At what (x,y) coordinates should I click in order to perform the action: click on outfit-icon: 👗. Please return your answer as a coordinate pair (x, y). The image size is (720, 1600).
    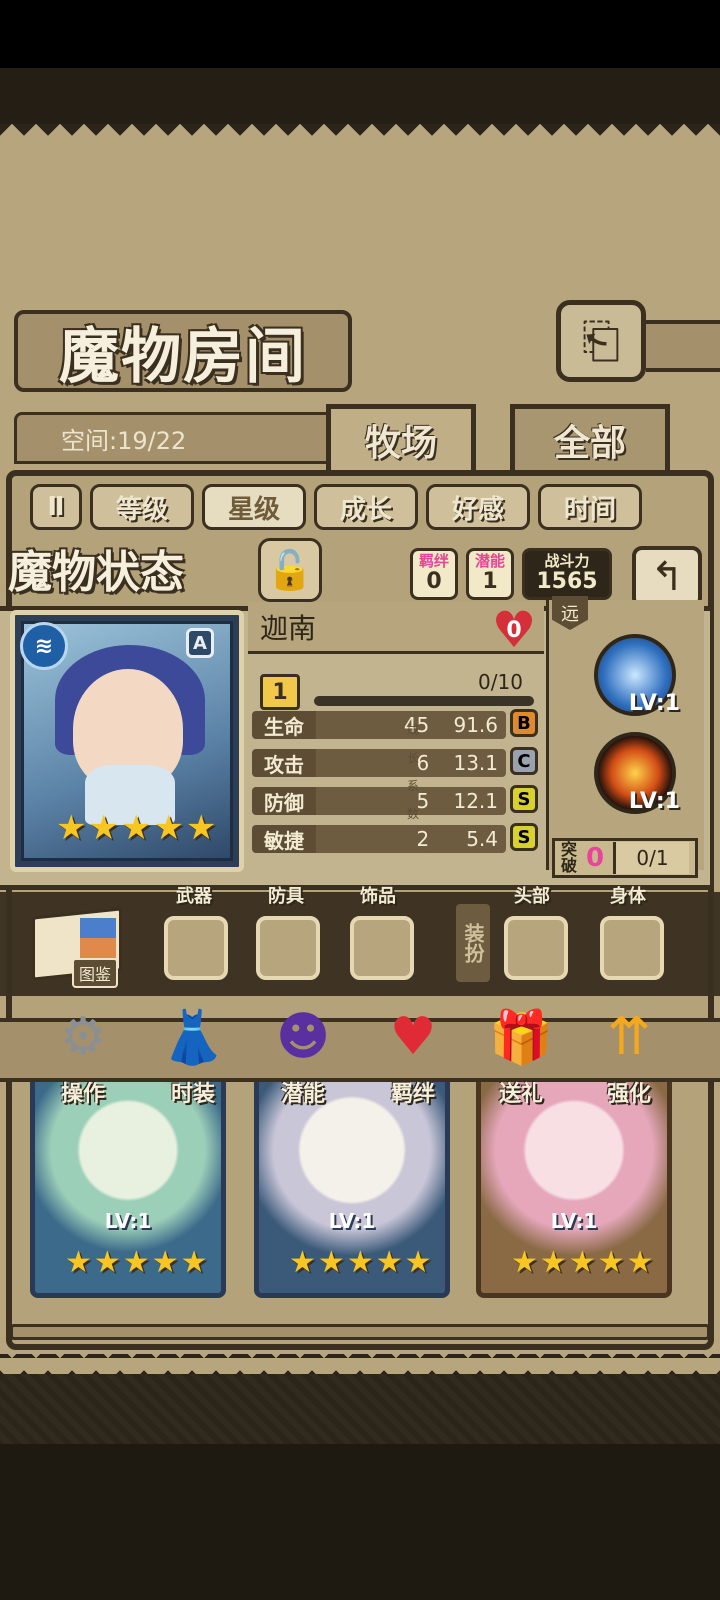
    Looking at the image, I should click on (193, 1037).